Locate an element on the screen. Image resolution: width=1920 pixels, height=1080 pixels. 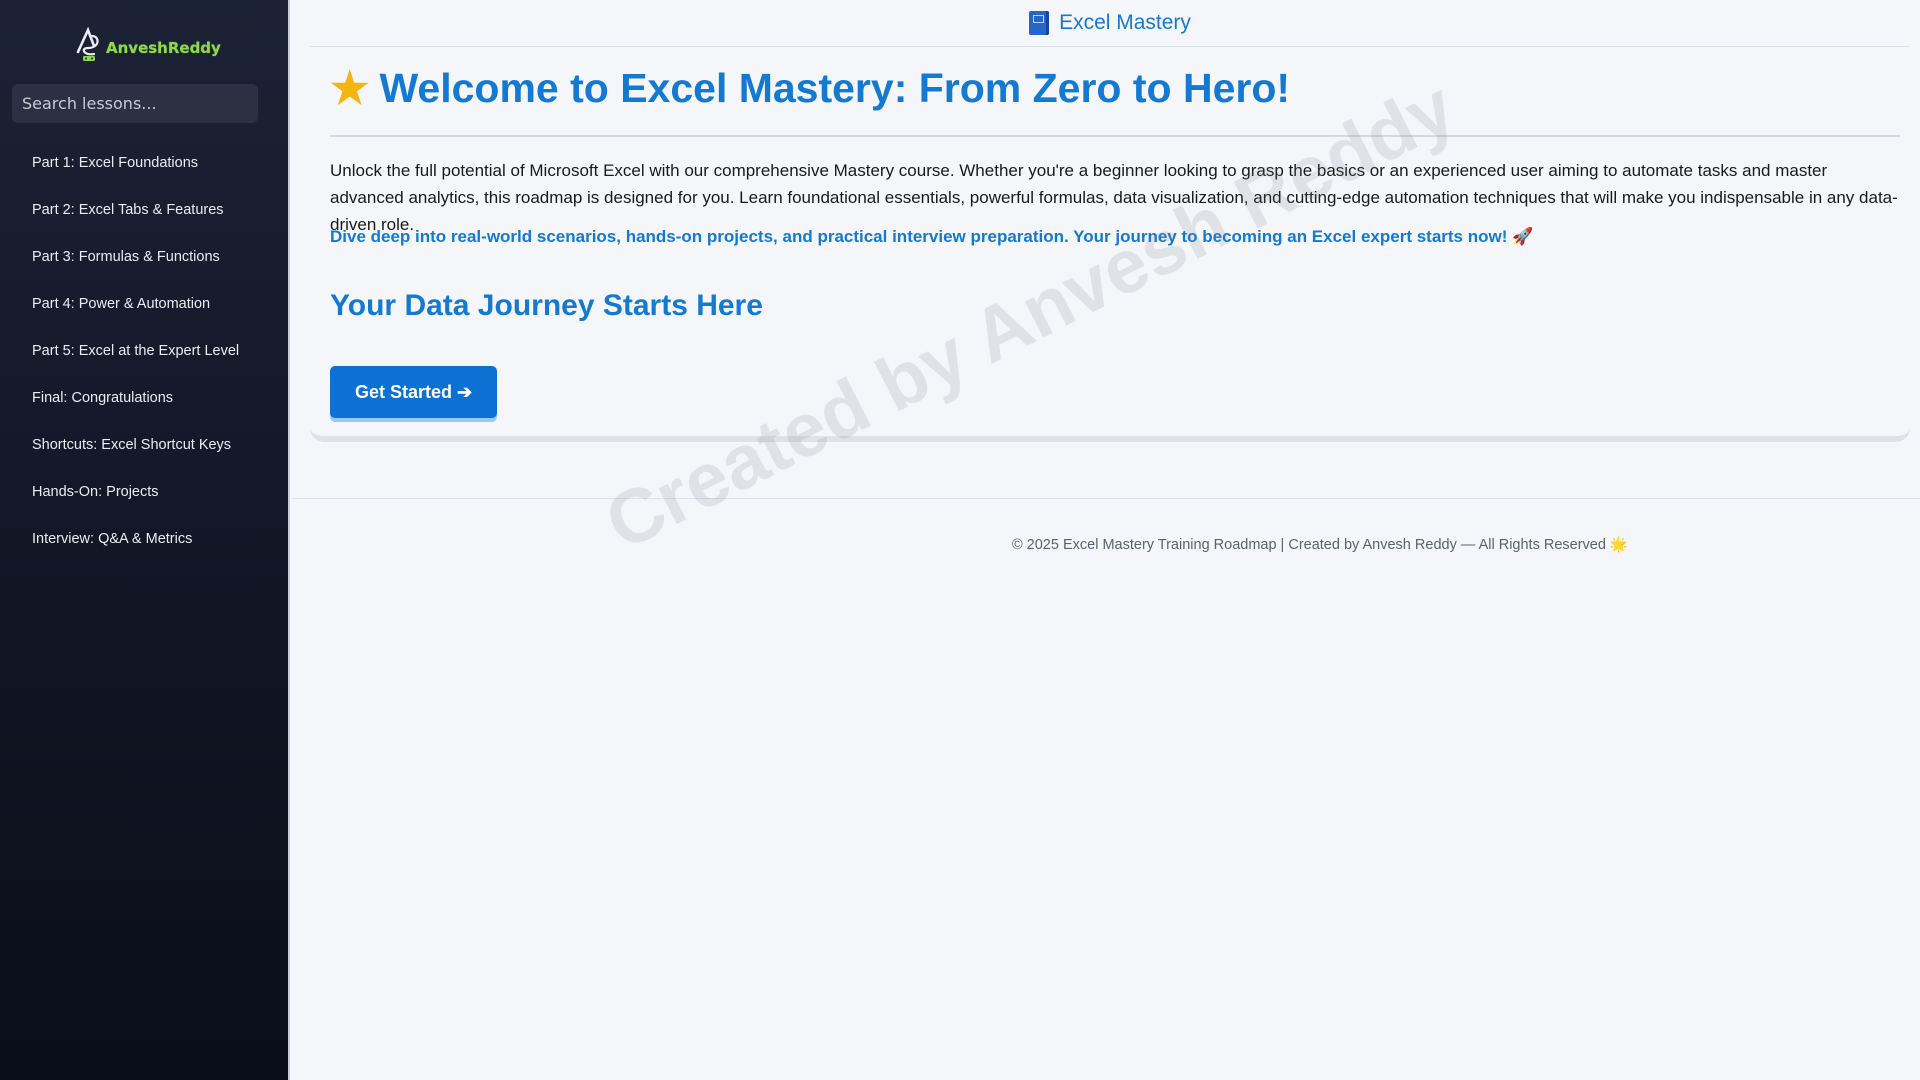
header-title-group: Excel Mastery is located at coordinates (1110, 23).